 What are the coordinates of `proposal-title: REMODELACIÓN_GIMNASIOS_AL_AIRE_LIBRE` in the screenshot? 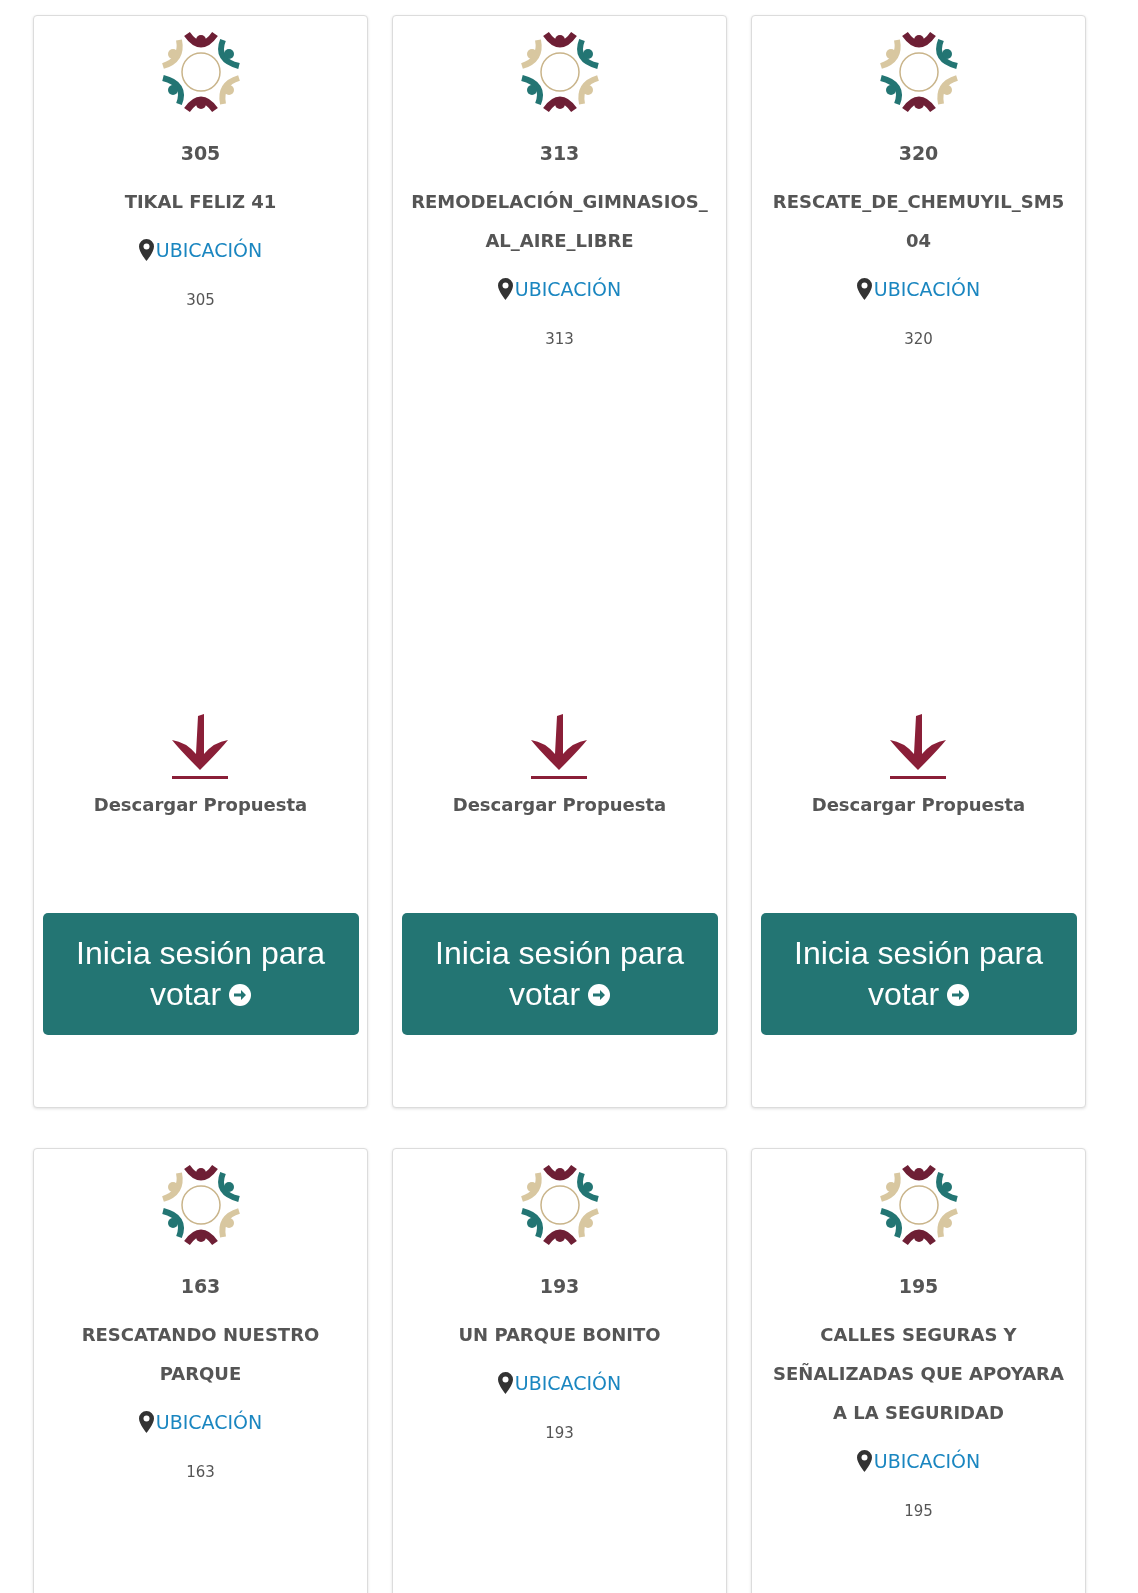 It's located at (559, 221).